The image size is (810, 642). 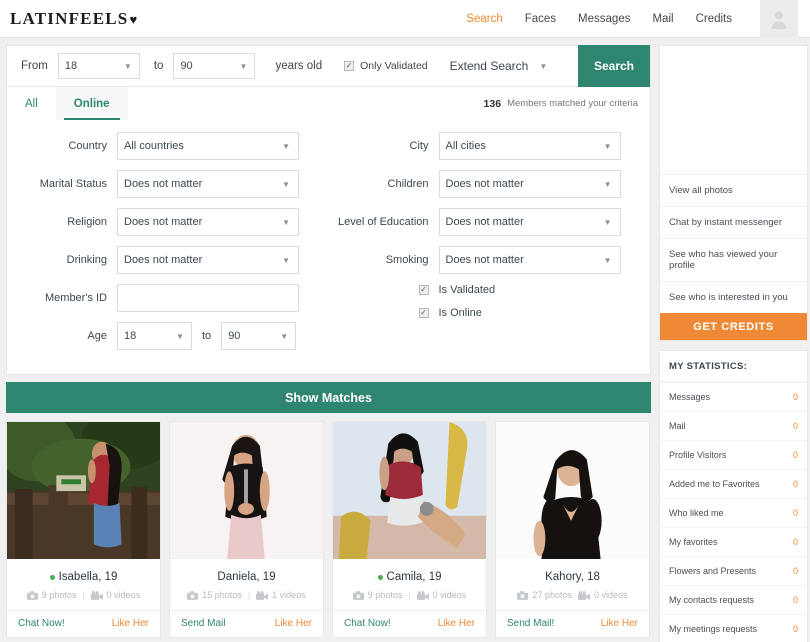 I want to click on marital-status-select: Does not matter ▼, so click(x=208, y=184).